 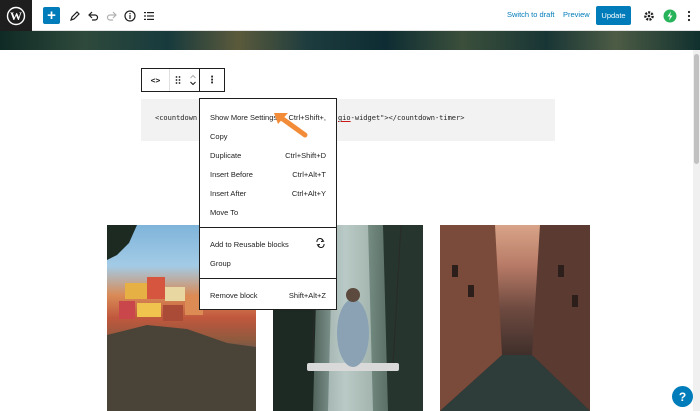 I want to click on reusable-block-icon, so click(x=320, y=243).